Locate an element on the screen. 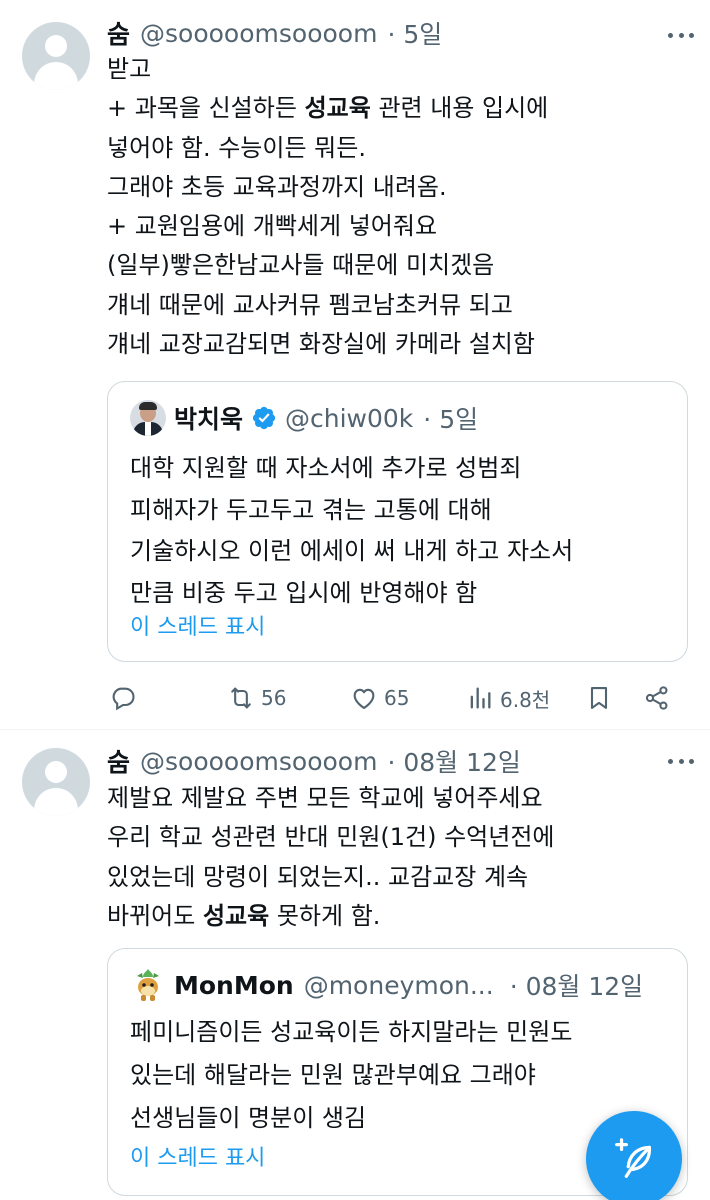 The image size is (710, 1200). compose-button is located at coordinates (634, 1155).